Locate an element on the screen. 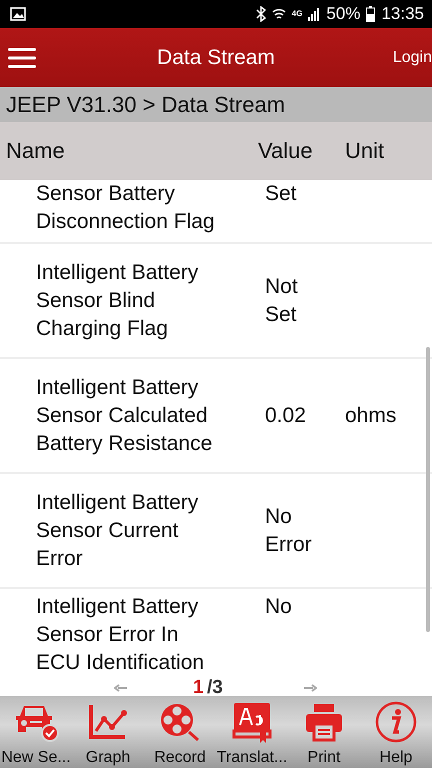 This screenshot has width=432, height=768. battery-icon is located at coordinates (371, 14).